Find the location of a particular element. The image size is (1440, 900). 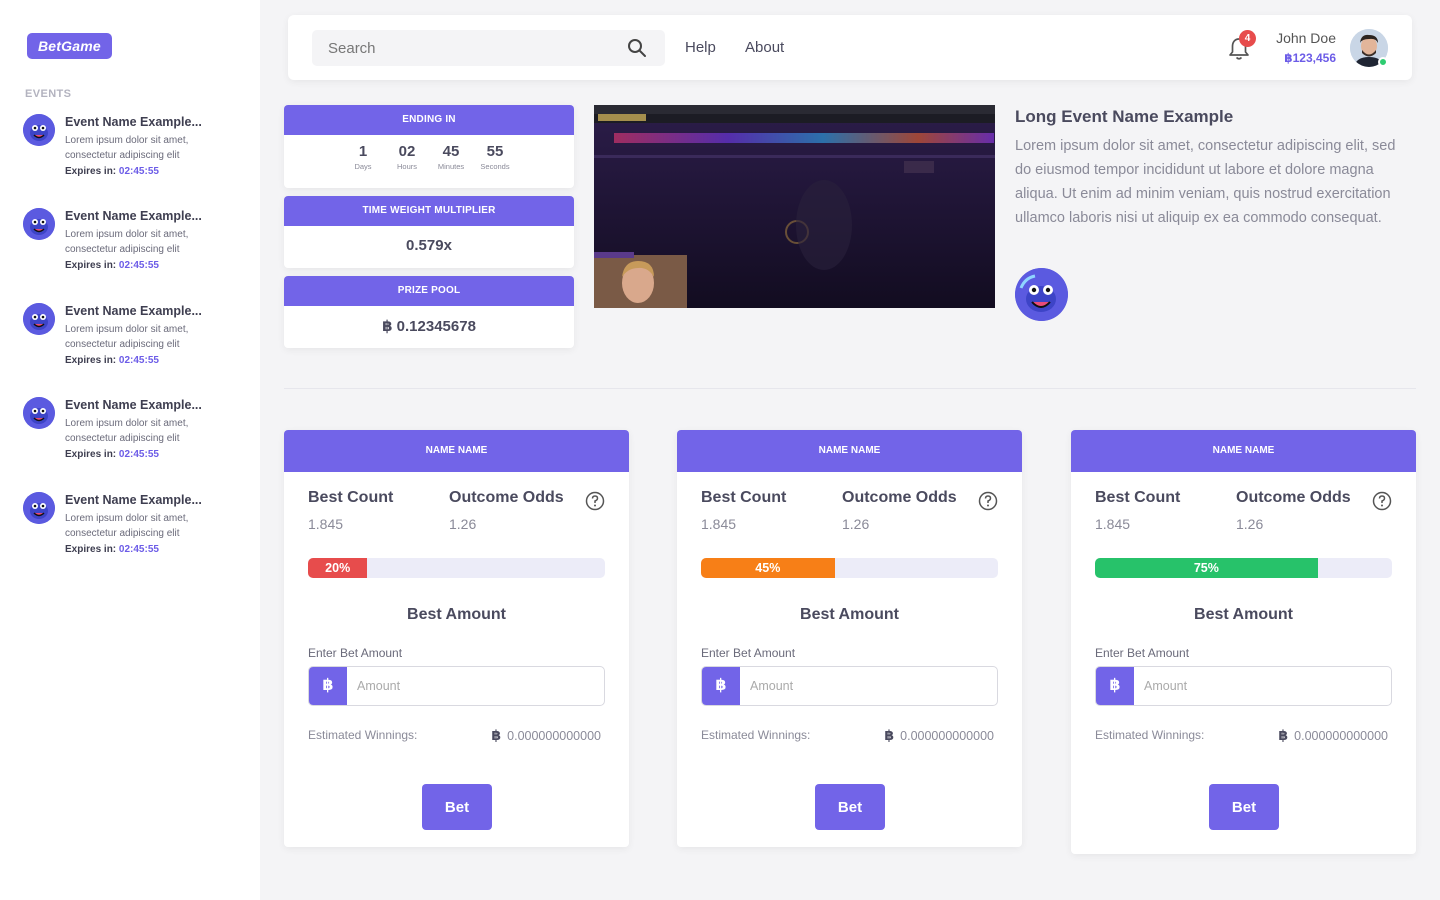

section-divider is located at coordinates (850, 388).